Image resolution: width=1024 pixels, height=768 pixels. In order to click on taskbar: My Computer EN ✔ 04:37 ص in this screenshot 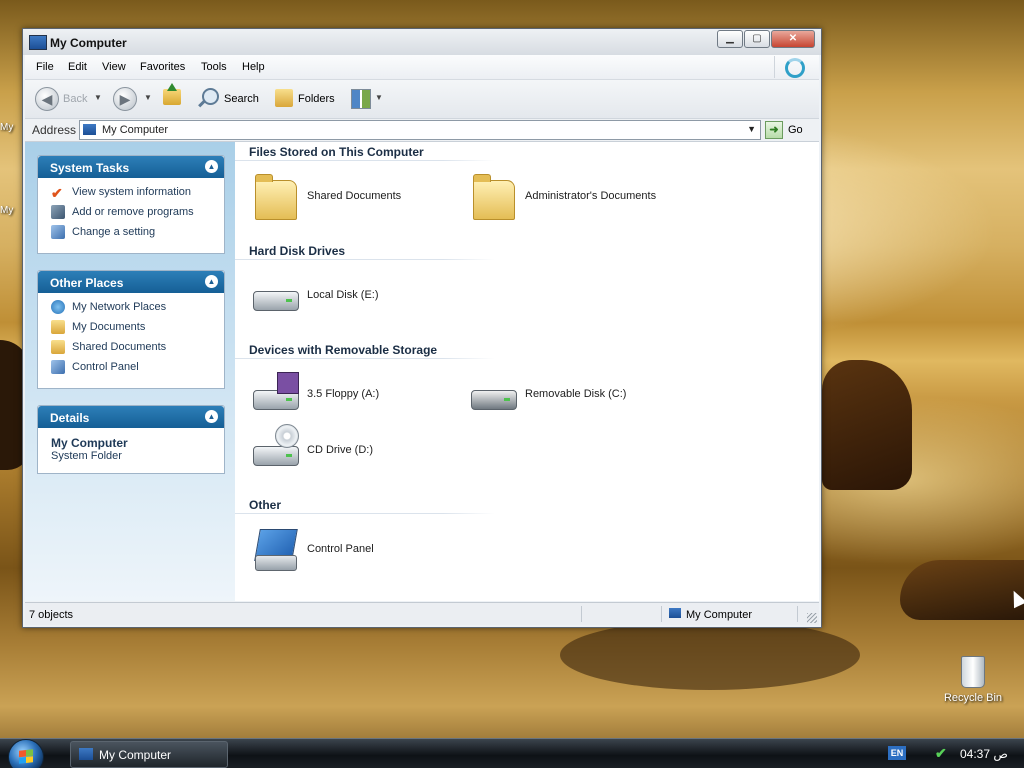, I will do `click(512, 753)`.